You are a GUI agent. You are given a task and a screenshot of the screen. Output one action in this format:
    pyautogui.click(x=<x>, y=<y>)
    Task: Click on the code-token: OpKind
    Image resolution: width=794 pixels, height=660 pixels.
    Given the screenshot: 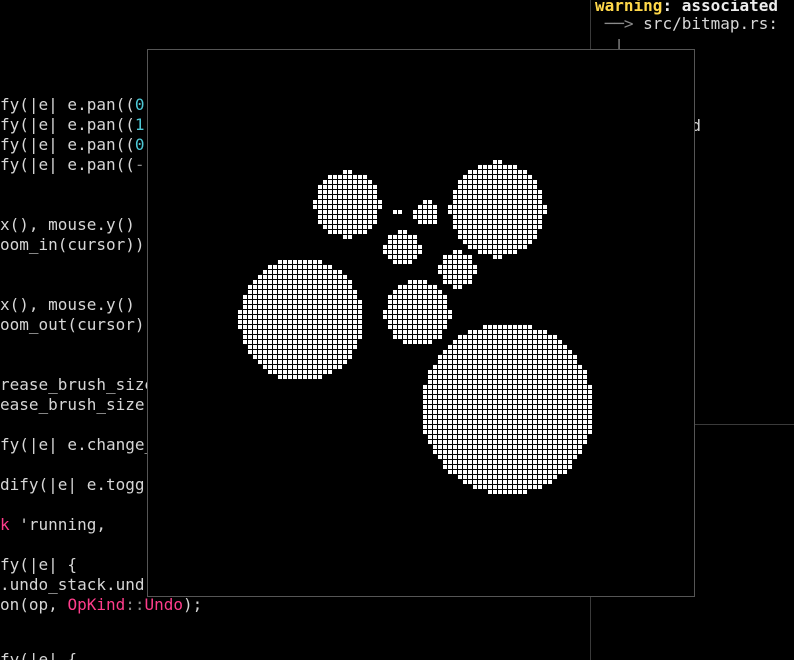 What is the action you would take?
    pyautogui.click(x=96, y=604)
    